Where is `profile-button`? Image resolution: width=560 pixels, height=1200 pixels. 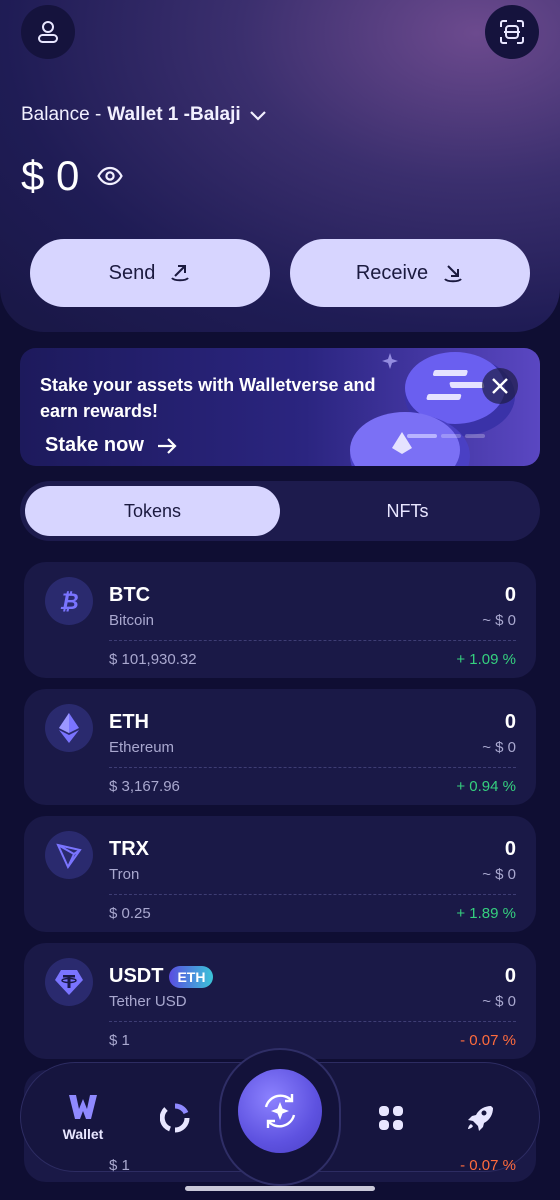
profile-button is located at coordinates (48, 32).